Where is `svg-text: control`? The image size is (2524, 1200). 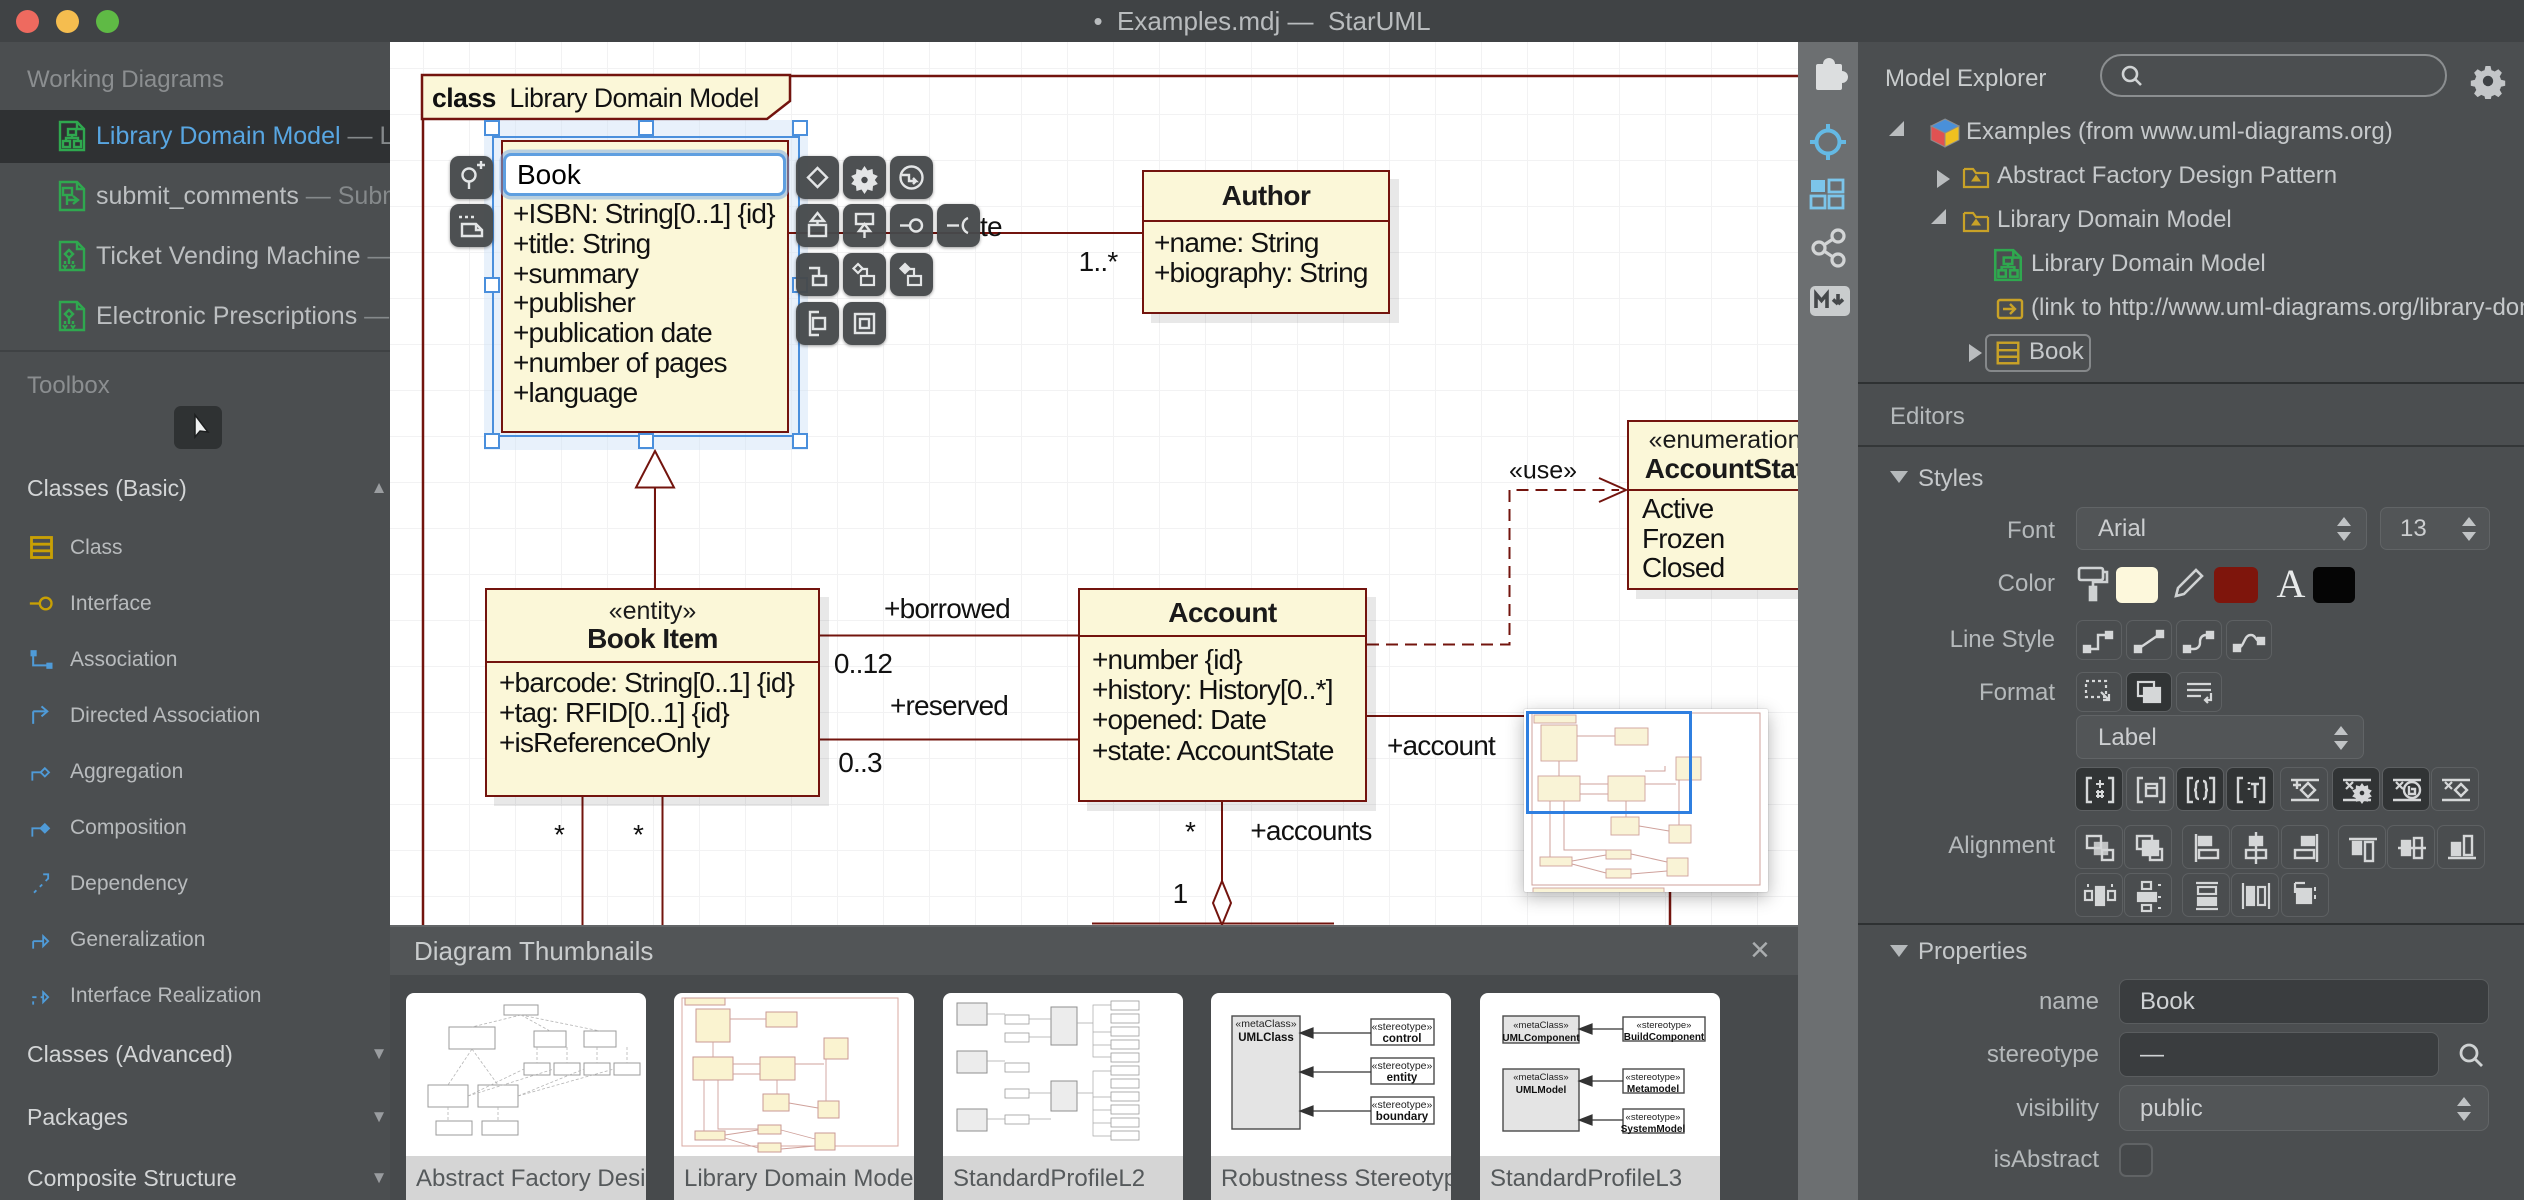 svg-text: control is located at coordinates (1402, 1039).